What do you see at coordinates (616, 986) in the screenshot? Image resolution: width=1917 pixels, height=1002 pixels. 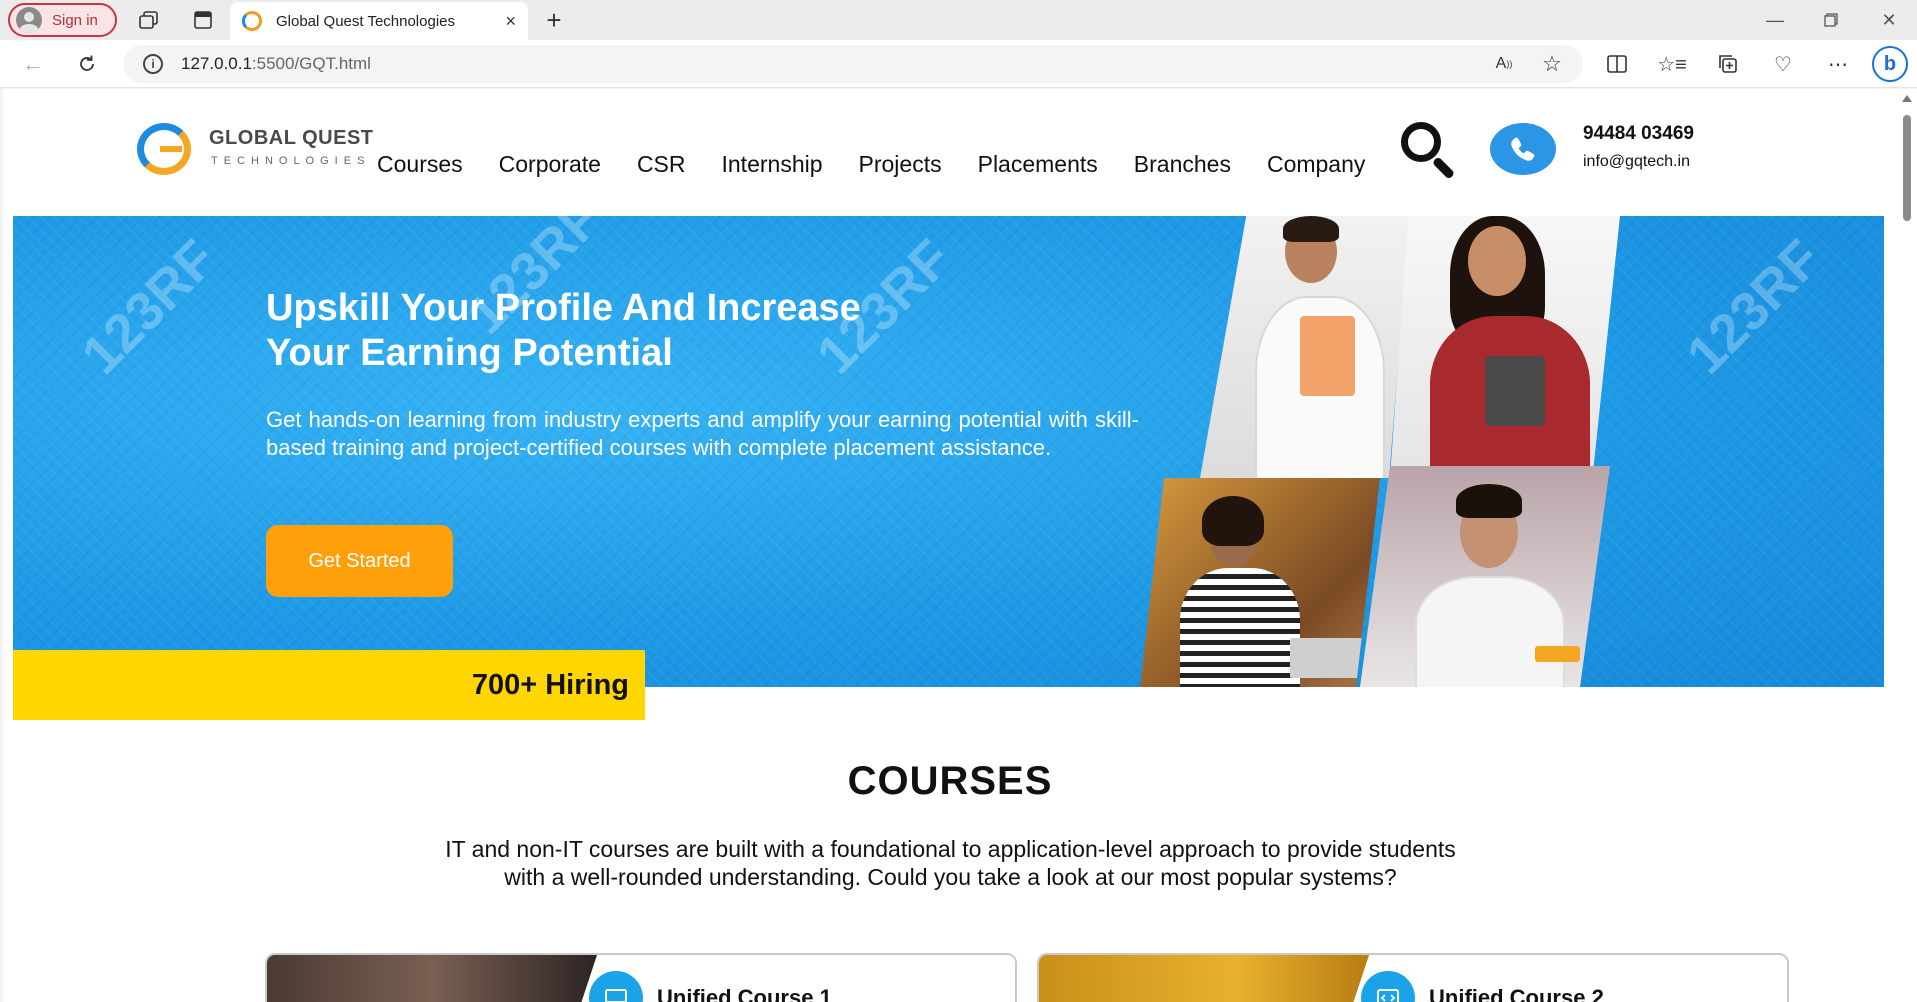 I see `monitor-icon` at bounding box center [616, 986].